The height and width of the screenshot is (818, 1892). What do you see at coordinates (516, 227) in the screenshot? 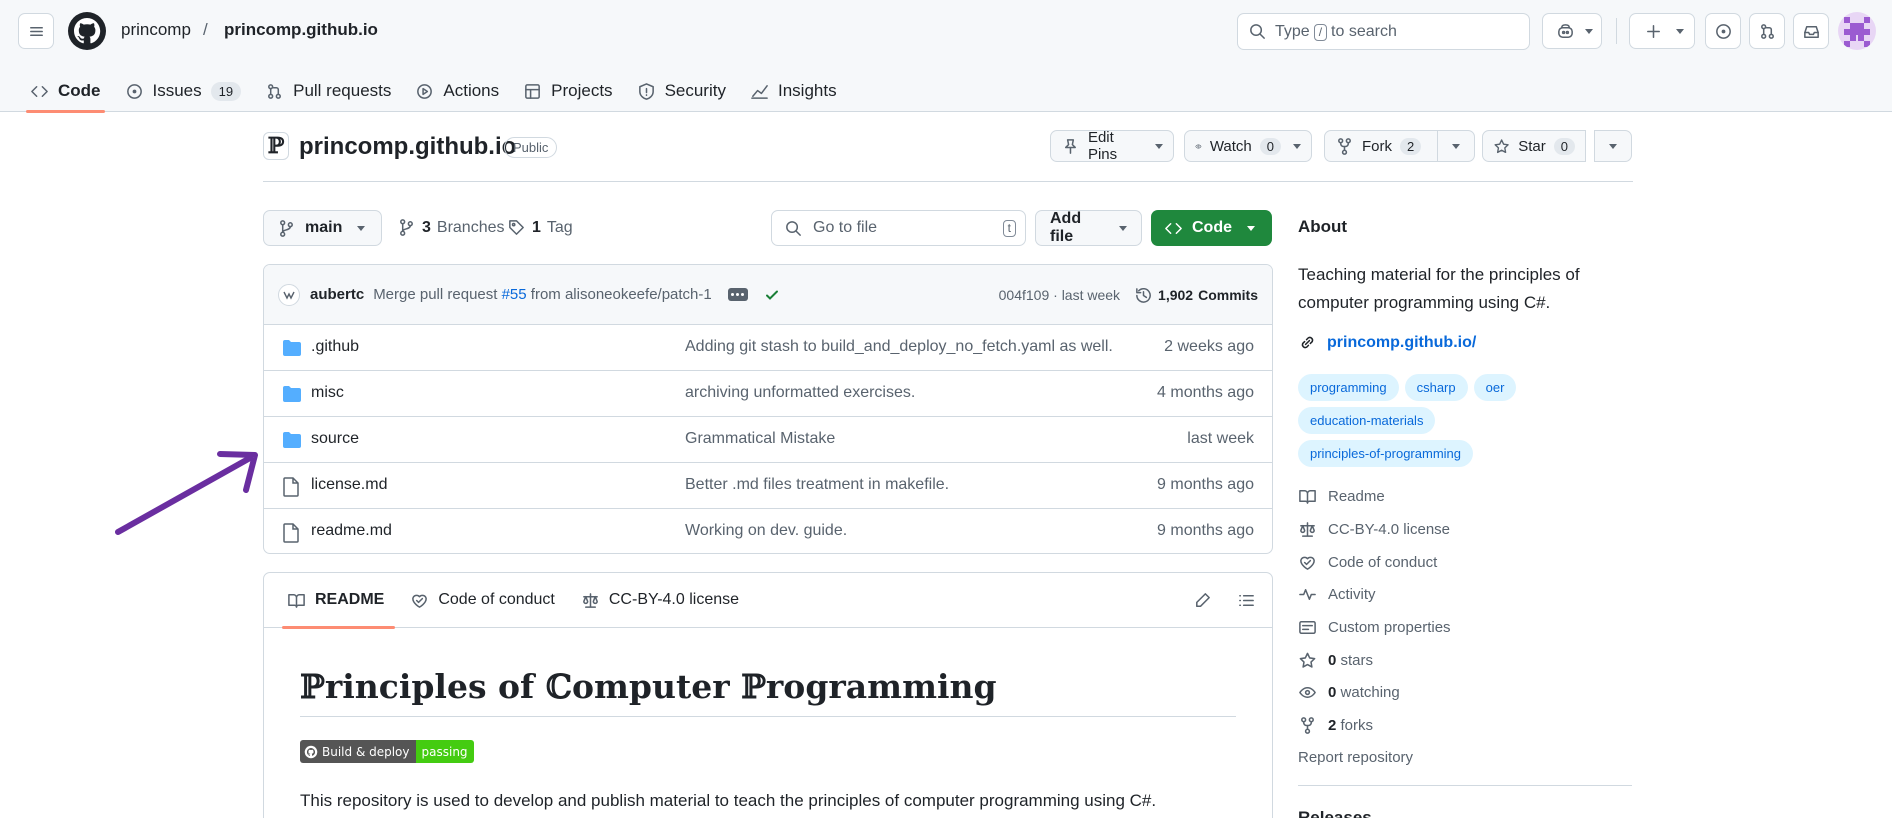
I see `tag-icon` at bounding box center [516, 227].